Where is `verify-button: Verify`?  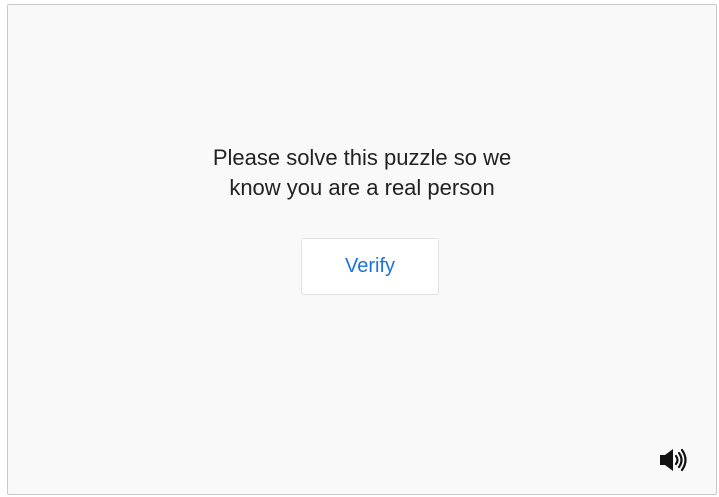
verify-button: Verify is located at coordinates (370, 266).